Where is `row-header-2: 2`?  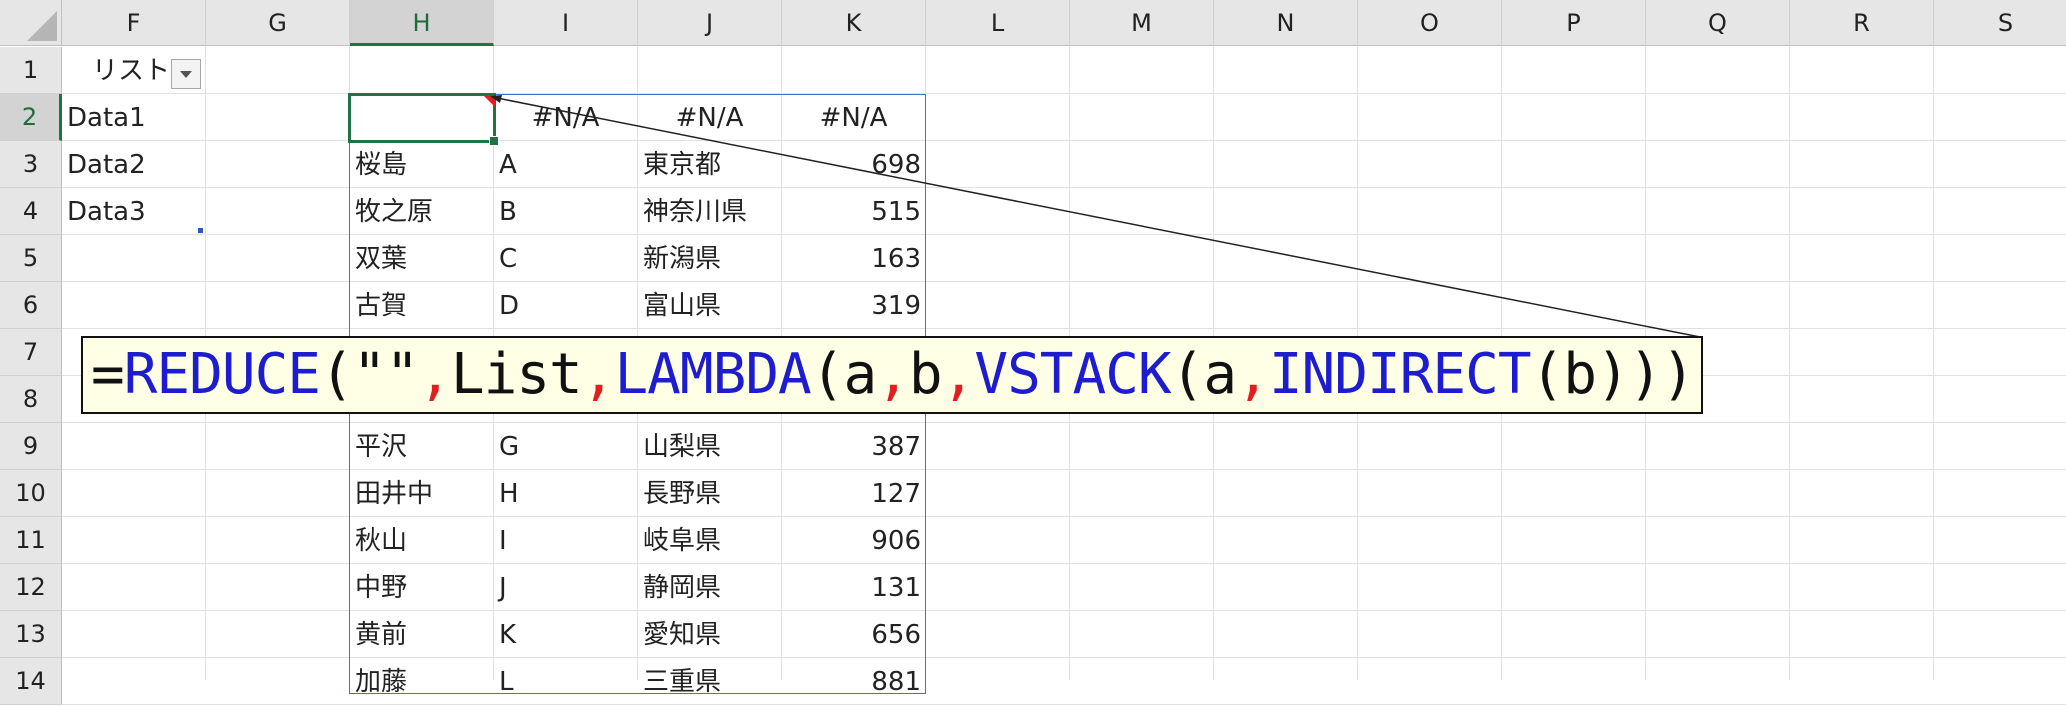
row-header-2: 2 is located at coordinates (31, 117).